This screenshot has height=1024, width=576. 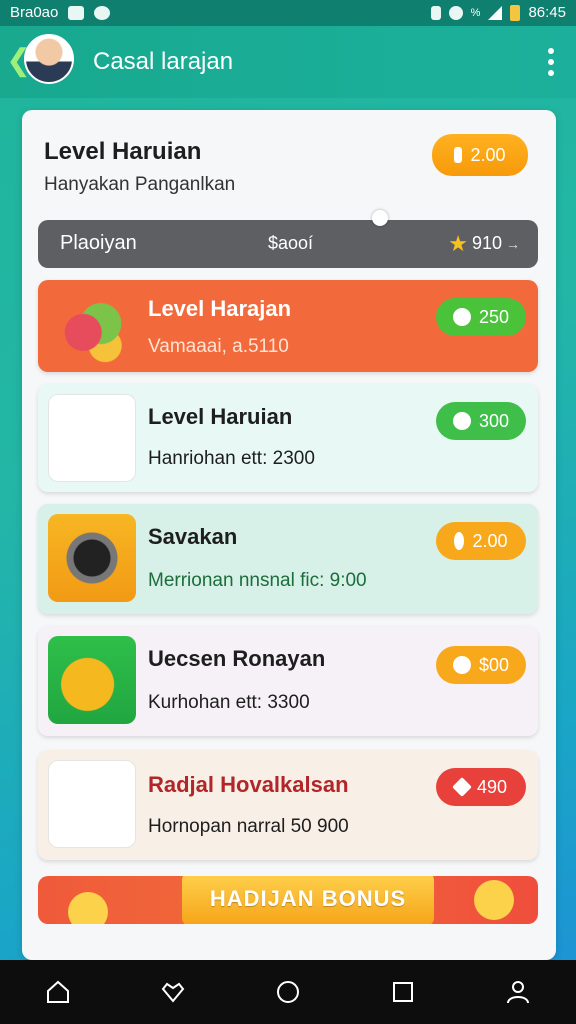 I want to click on star-count: ★ 910 →, so click(x=484, y=243).